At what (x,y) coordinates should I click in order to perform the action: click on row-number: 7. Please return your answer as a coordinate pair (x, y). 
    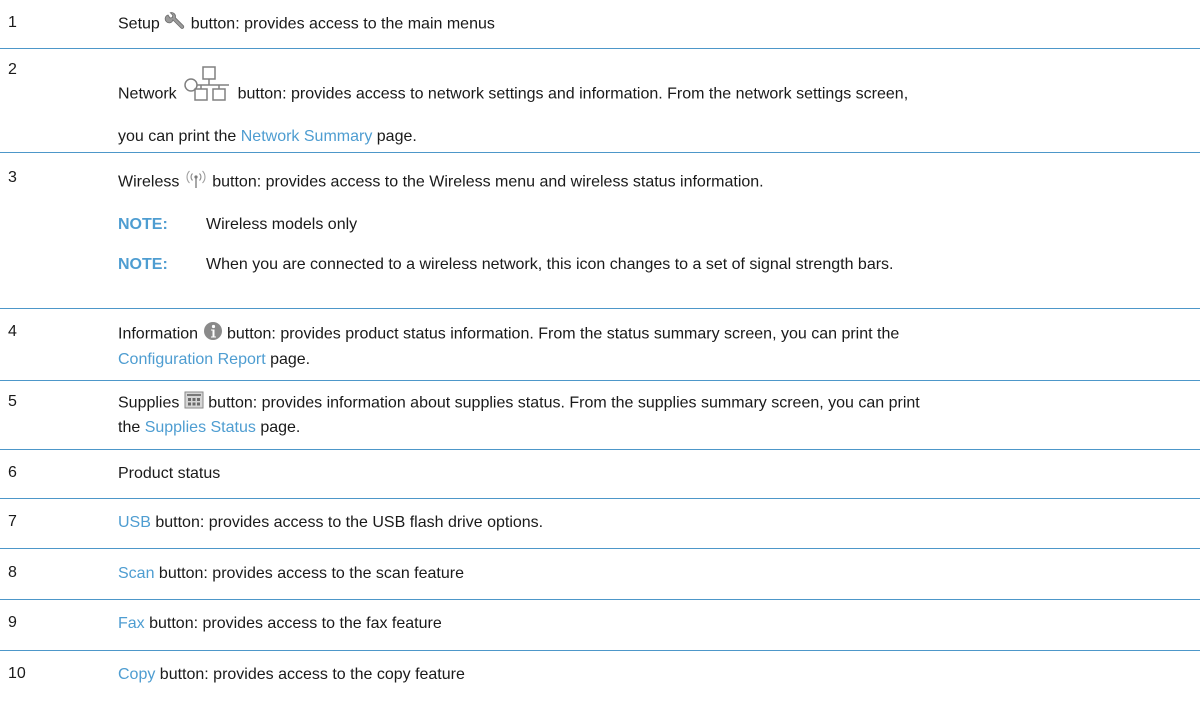
    Looking at the image, I should click on (12, 521).